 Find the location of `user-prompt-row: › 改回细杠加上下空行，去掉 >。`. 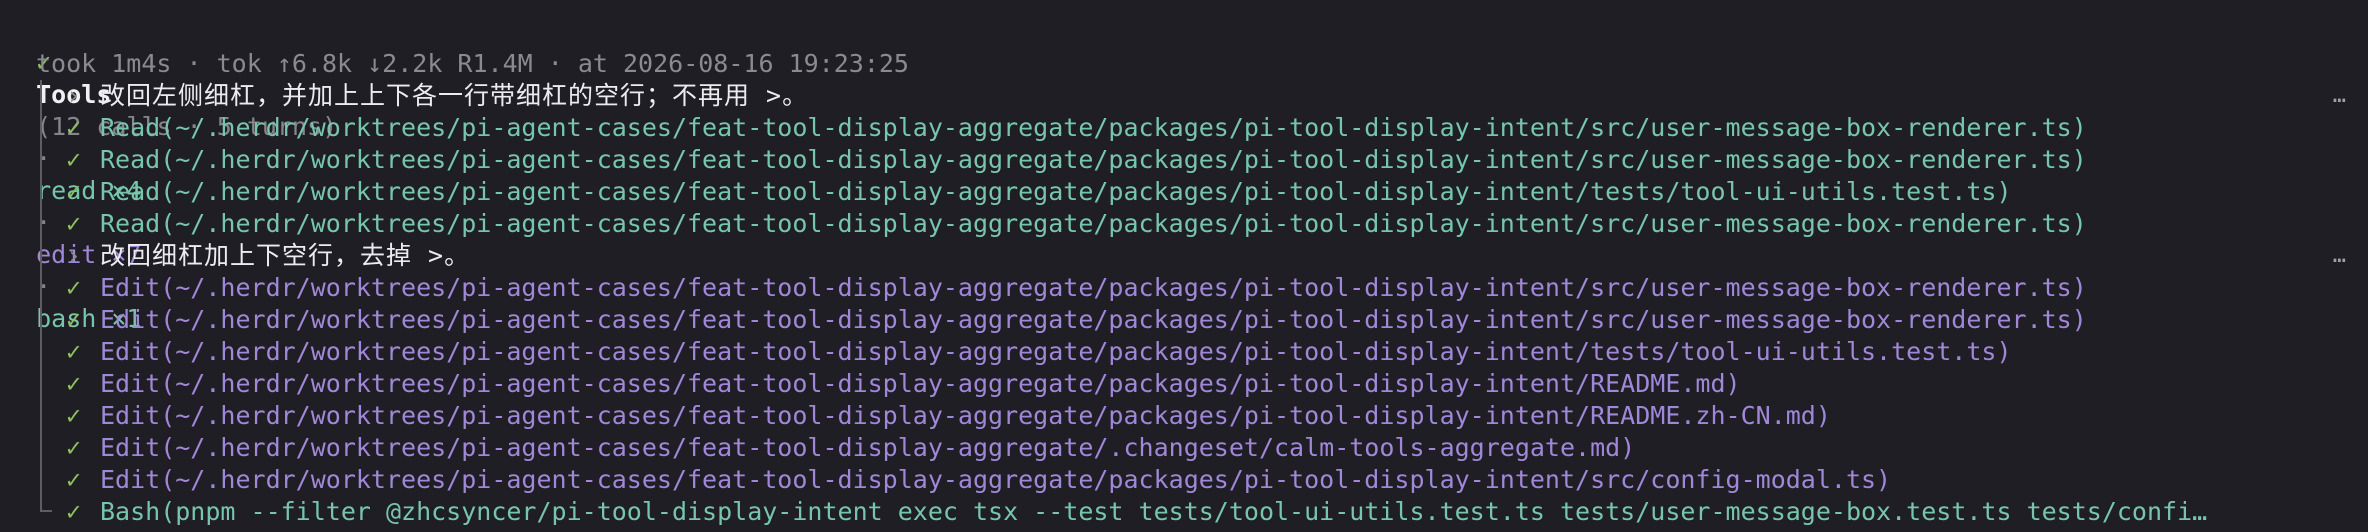

user-prompt-row: › 改回细杠加上下空行，去掉 >。 is located at coordinates (268, 256).